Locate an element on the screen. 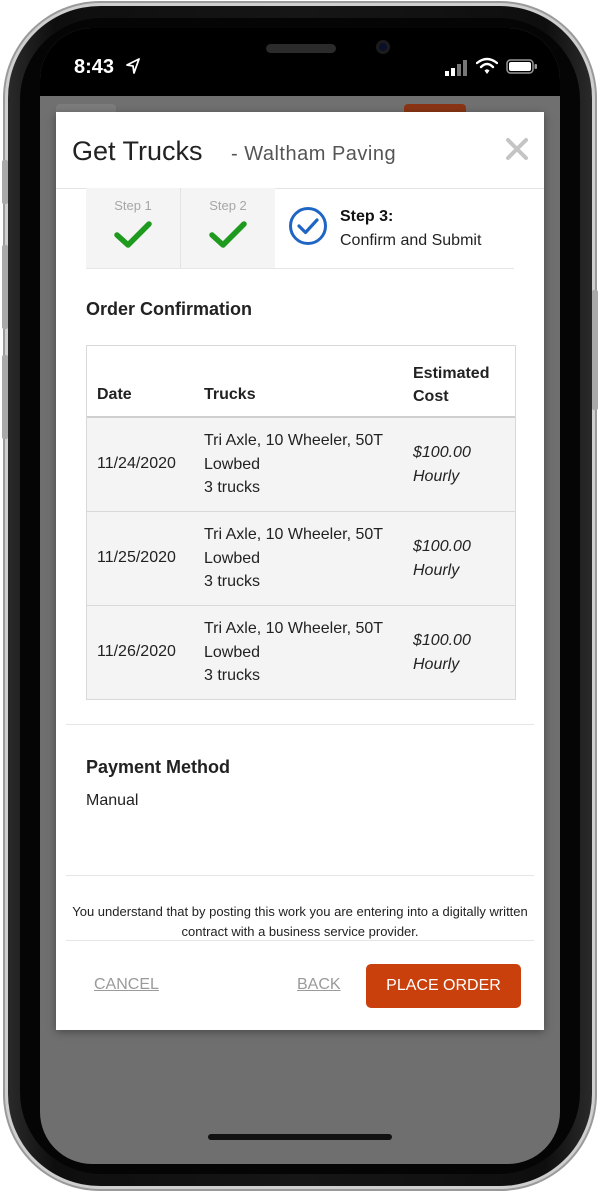 Image resolution: width=600 pixels, height=1192 pixels. home-indicator is located at coordinates (300, 1137).